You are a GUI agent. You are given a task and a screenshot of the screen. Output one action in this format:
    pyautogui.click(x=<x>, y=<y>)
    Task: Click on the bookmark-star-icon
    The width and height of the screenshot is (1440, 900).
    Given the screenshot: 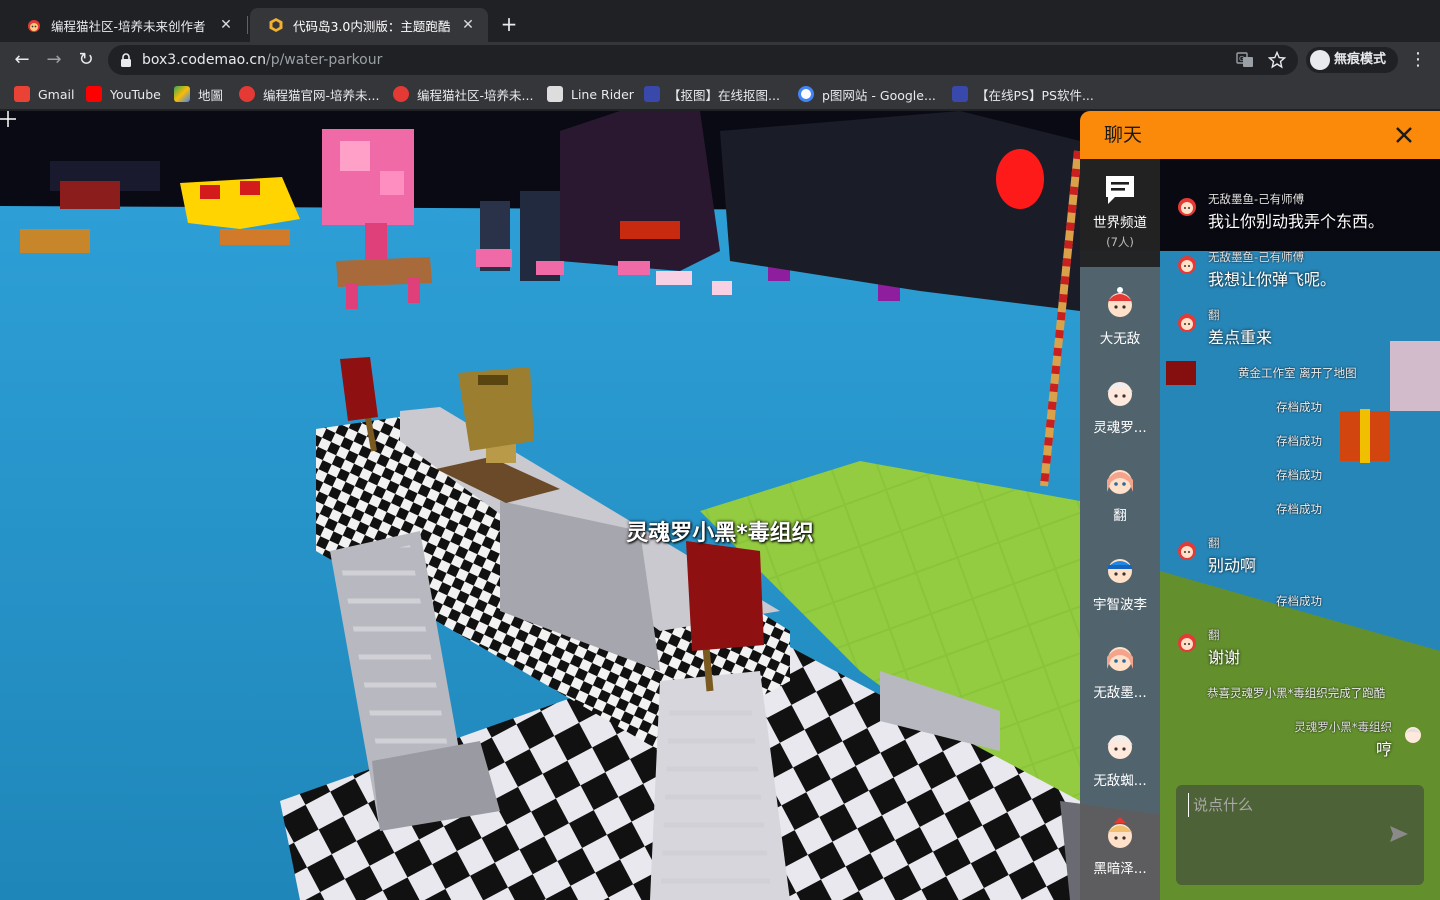 What is the action you would take?
    pyautogui.click(x=1277, y=60)
    